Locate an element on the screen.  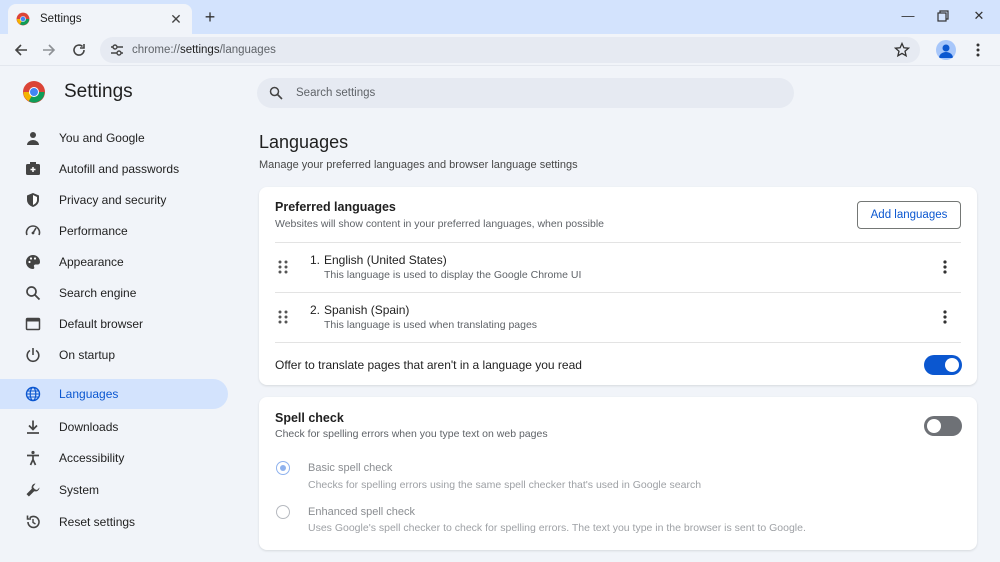
sidebar-item-default-browser: Default browser is located at coordinates (114, 324).